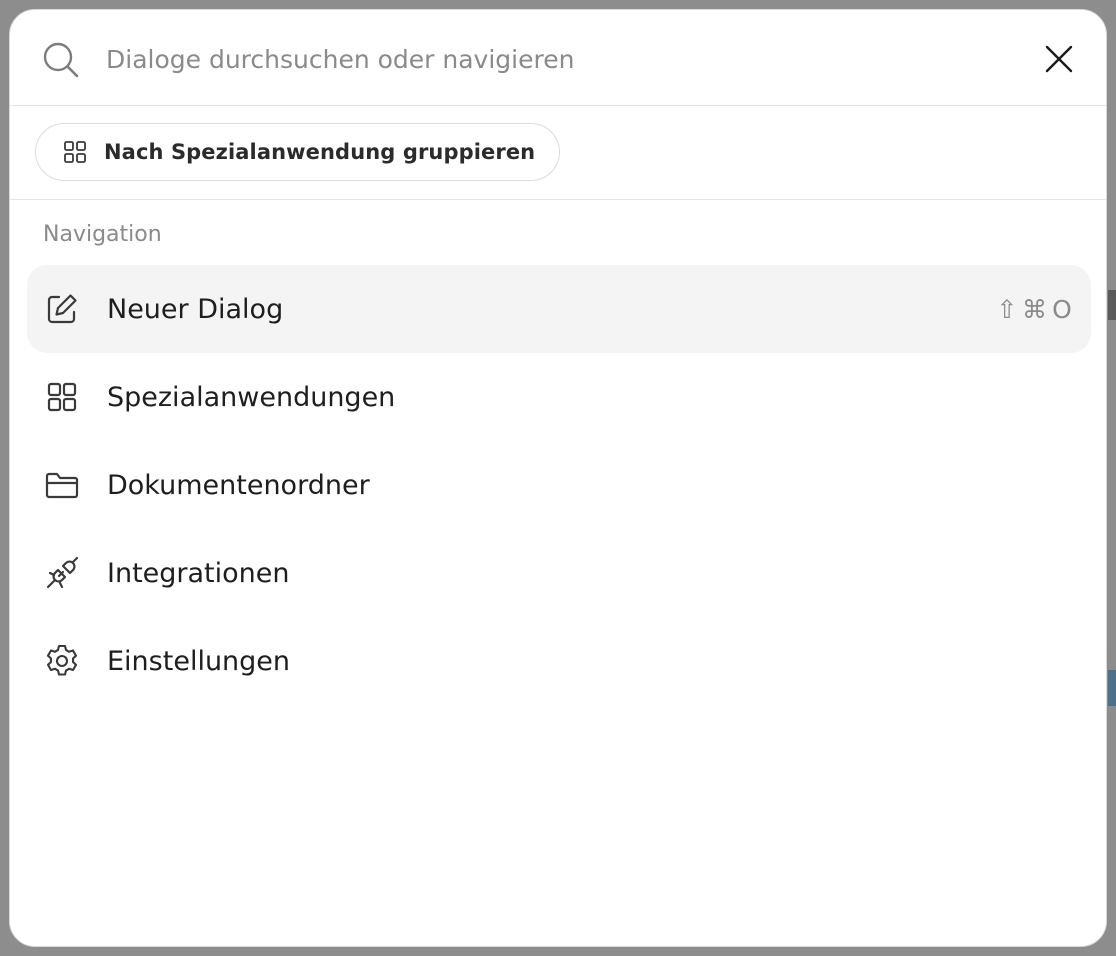 This screenshot has height=956, width=1116. I want to click on nav-item-label: Dokumentenordner, so click(238, 485).